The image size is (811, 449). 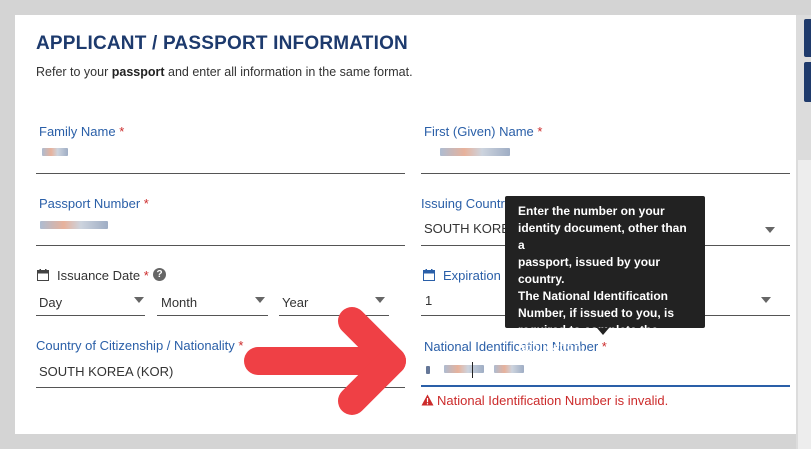 I want to click on citizenship-label: Country of Citizenship / Nationality *, so click(x=140, y=345).